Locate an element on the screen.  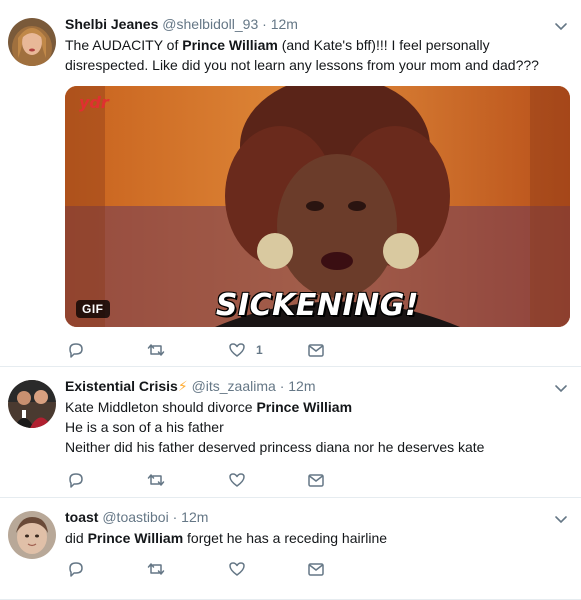
like-button: 1 is located at coordinates (245, 350).